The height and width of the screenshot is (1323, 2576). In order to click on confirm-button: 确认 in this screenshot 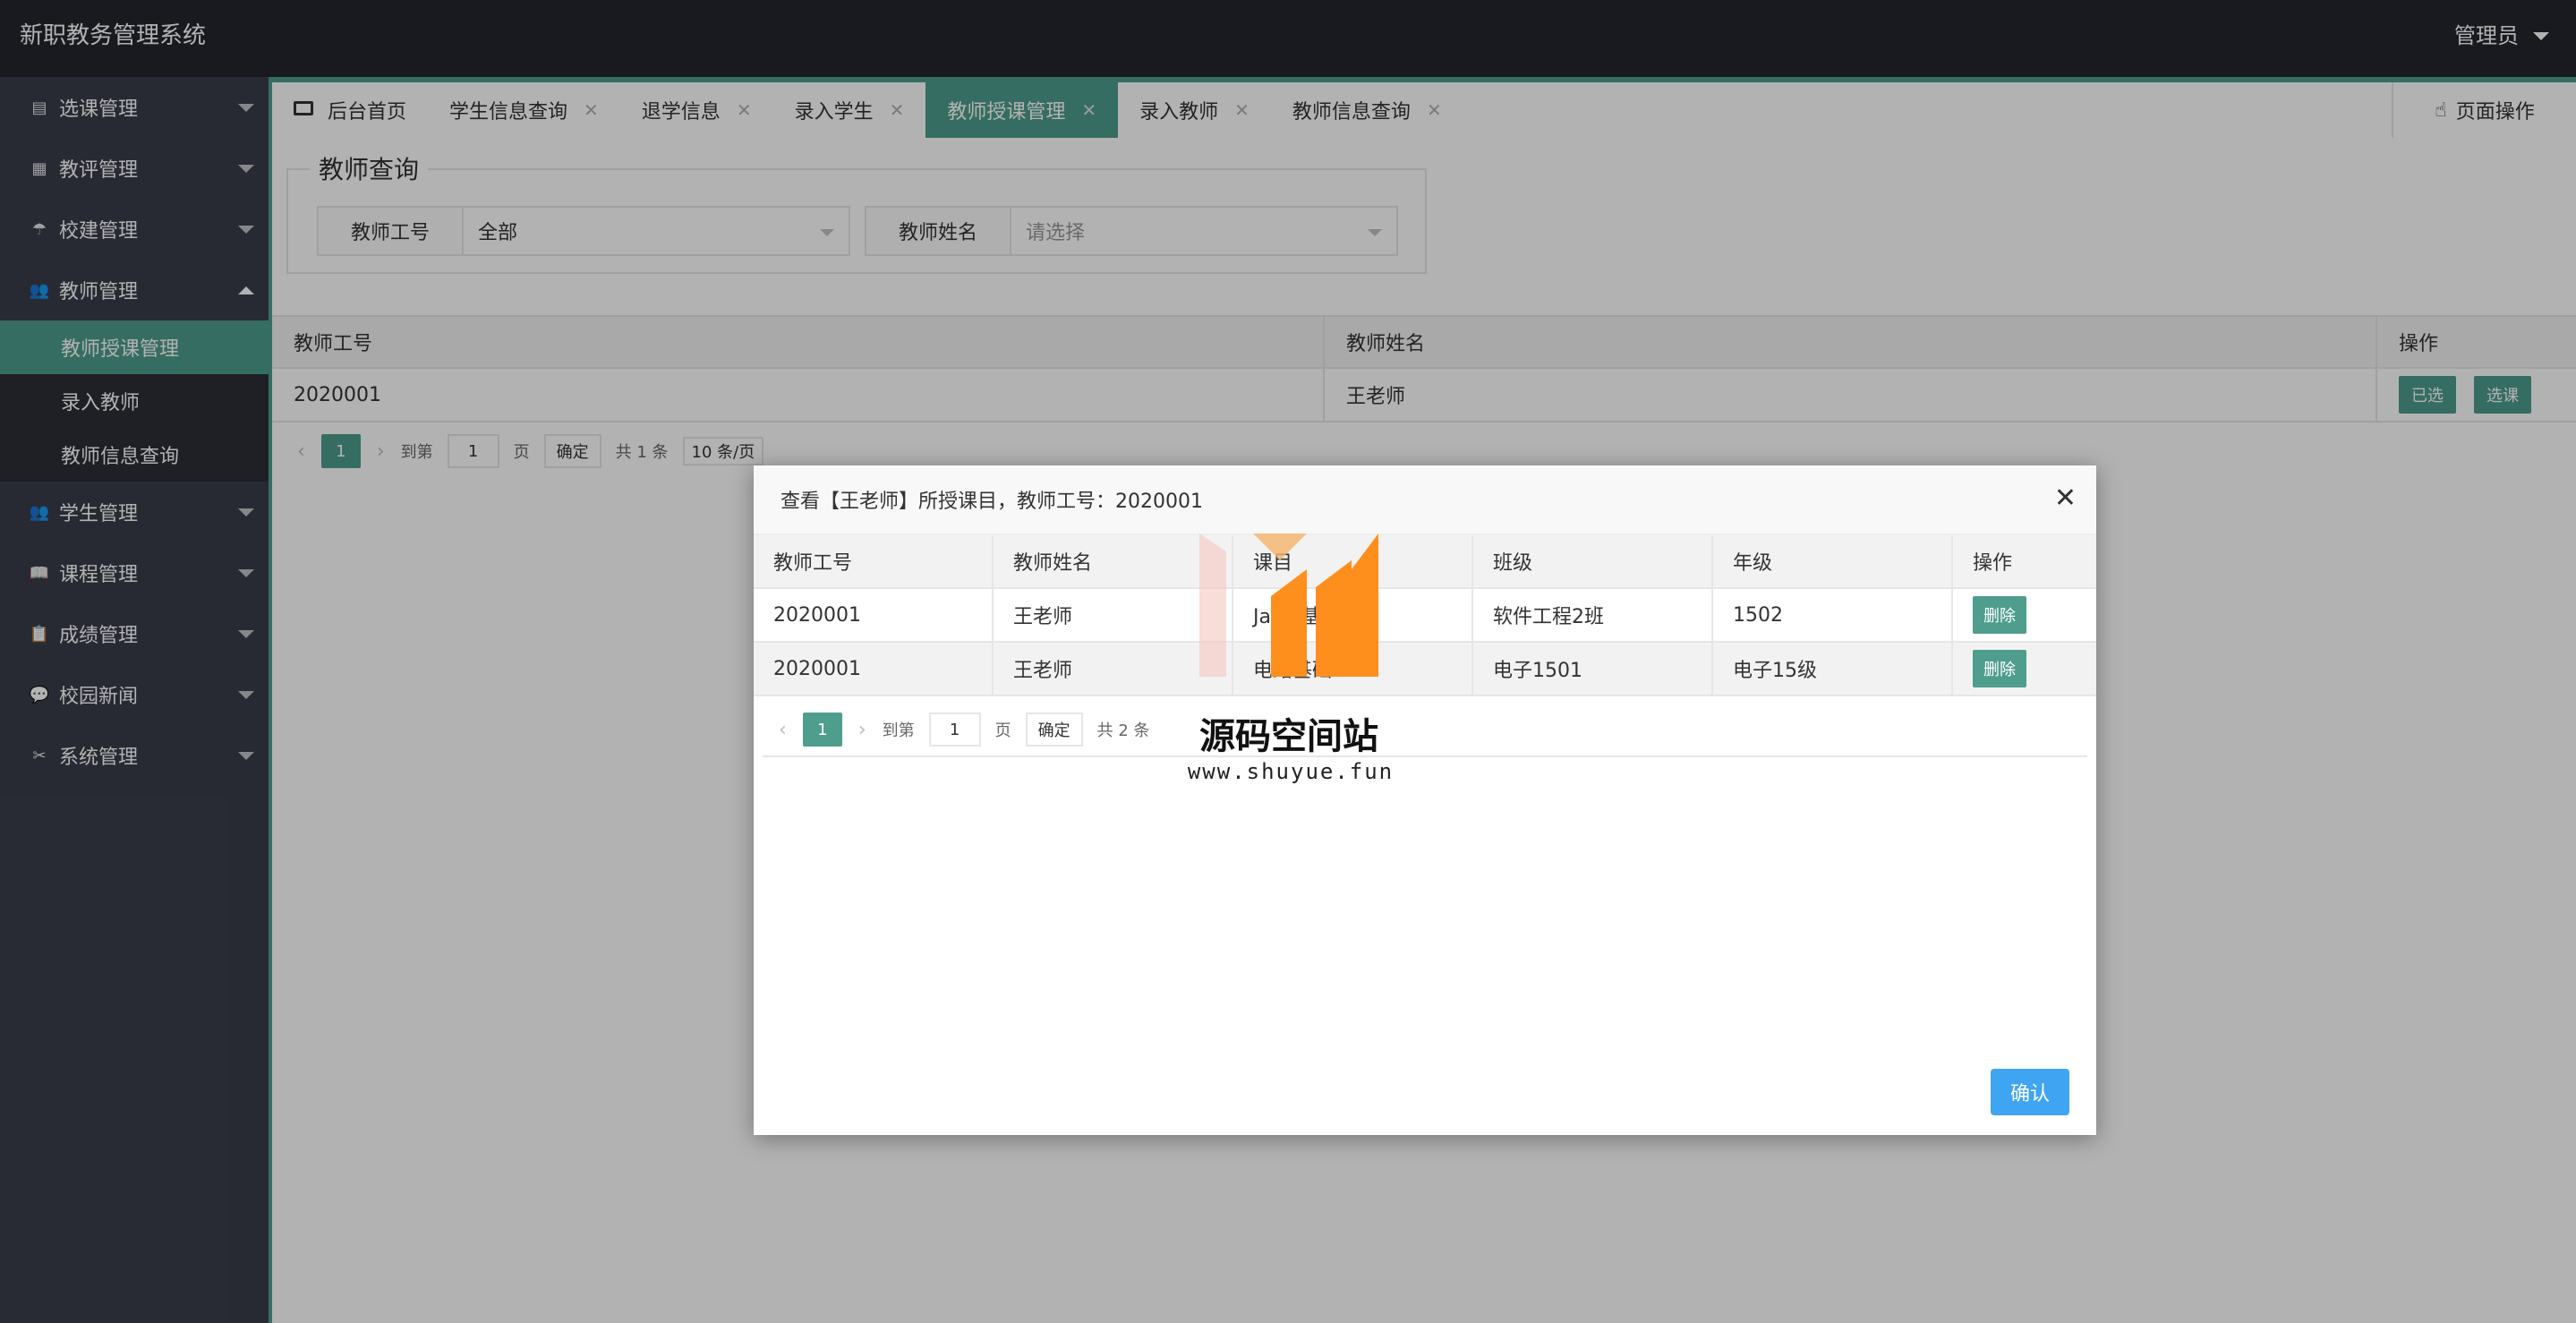, I will do `click(2029, 1092)`.